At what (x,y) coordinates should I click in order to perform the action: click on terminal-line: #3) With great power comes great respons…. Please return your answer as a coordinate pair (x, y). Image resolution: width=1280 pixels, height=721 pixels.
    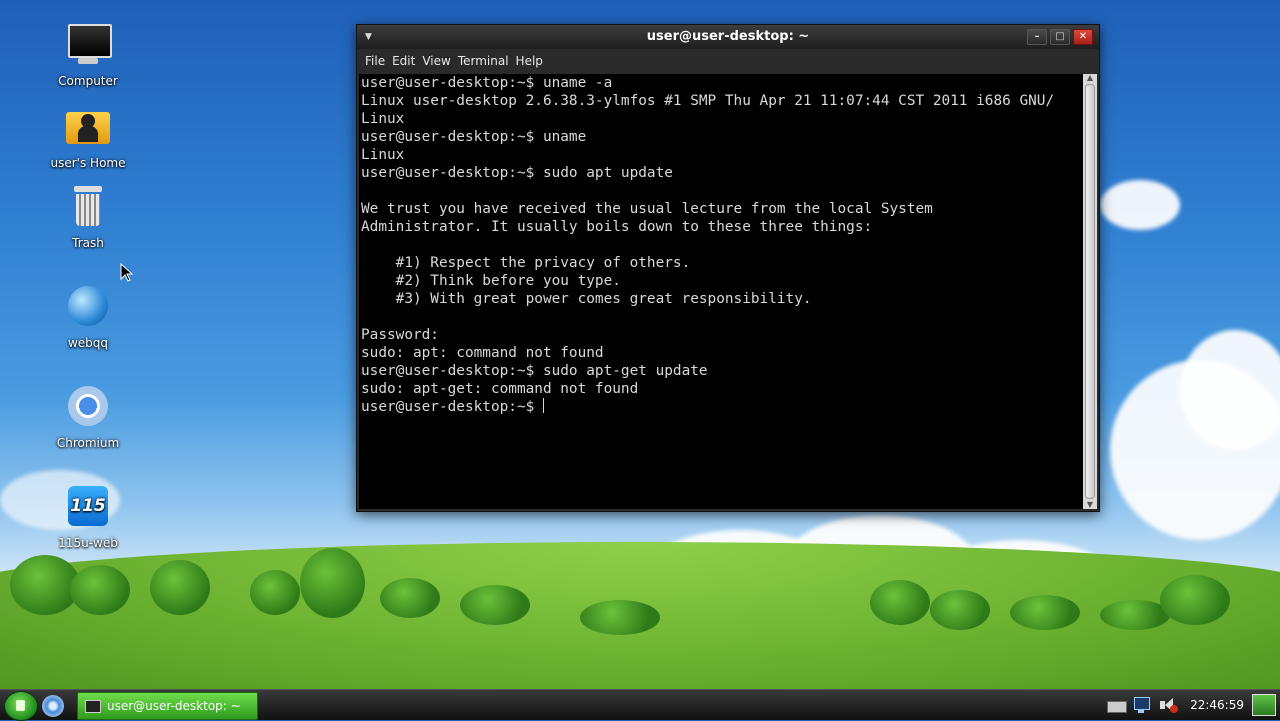
    Looking at the image, I should click on (586, 299).